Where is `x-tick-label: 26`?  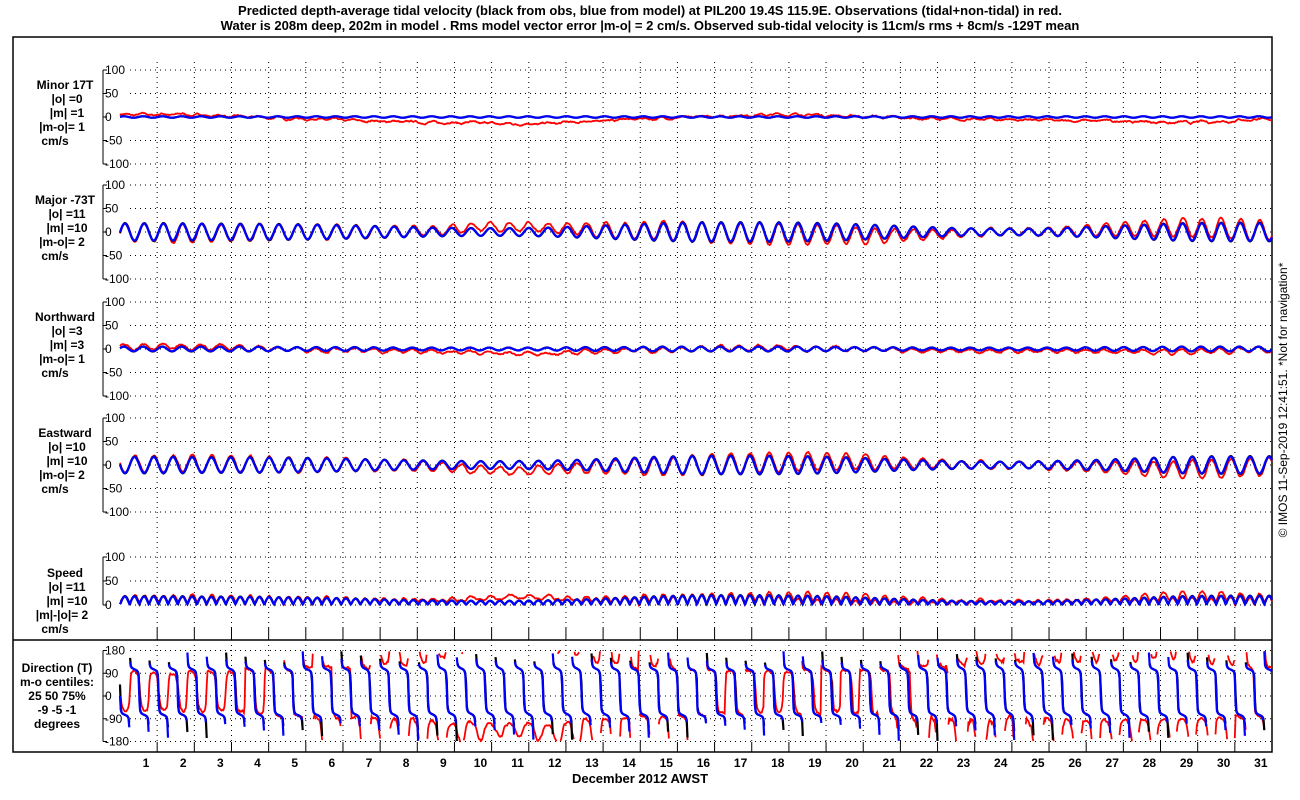 x-tick-label: 26 is located at coordinates (1075, 763).